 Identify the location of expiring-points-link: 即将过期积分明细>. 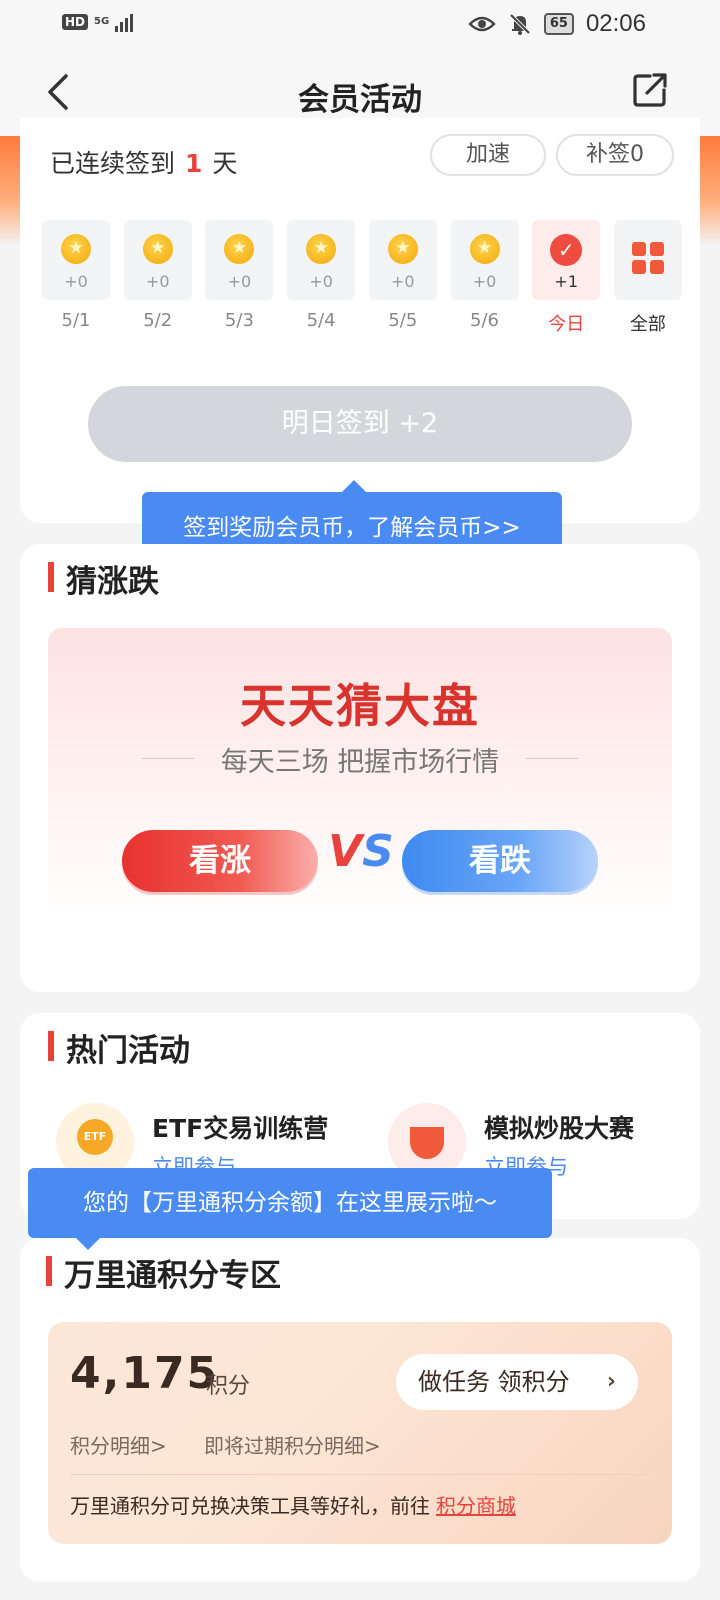
(292, 1444).